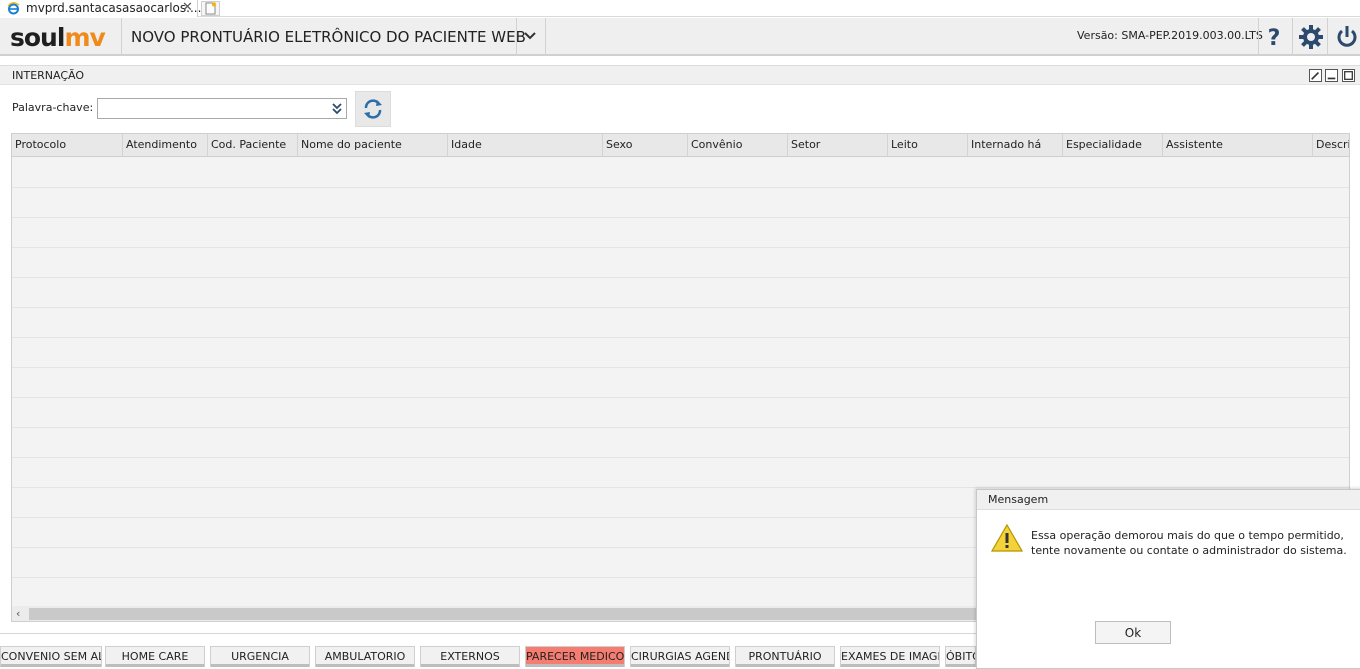 The height and width of the screenshot is (669, 1360). Describe the element at coordinates (1331, 145) in the screenshot. I see `column-header: Descriç` at that location.